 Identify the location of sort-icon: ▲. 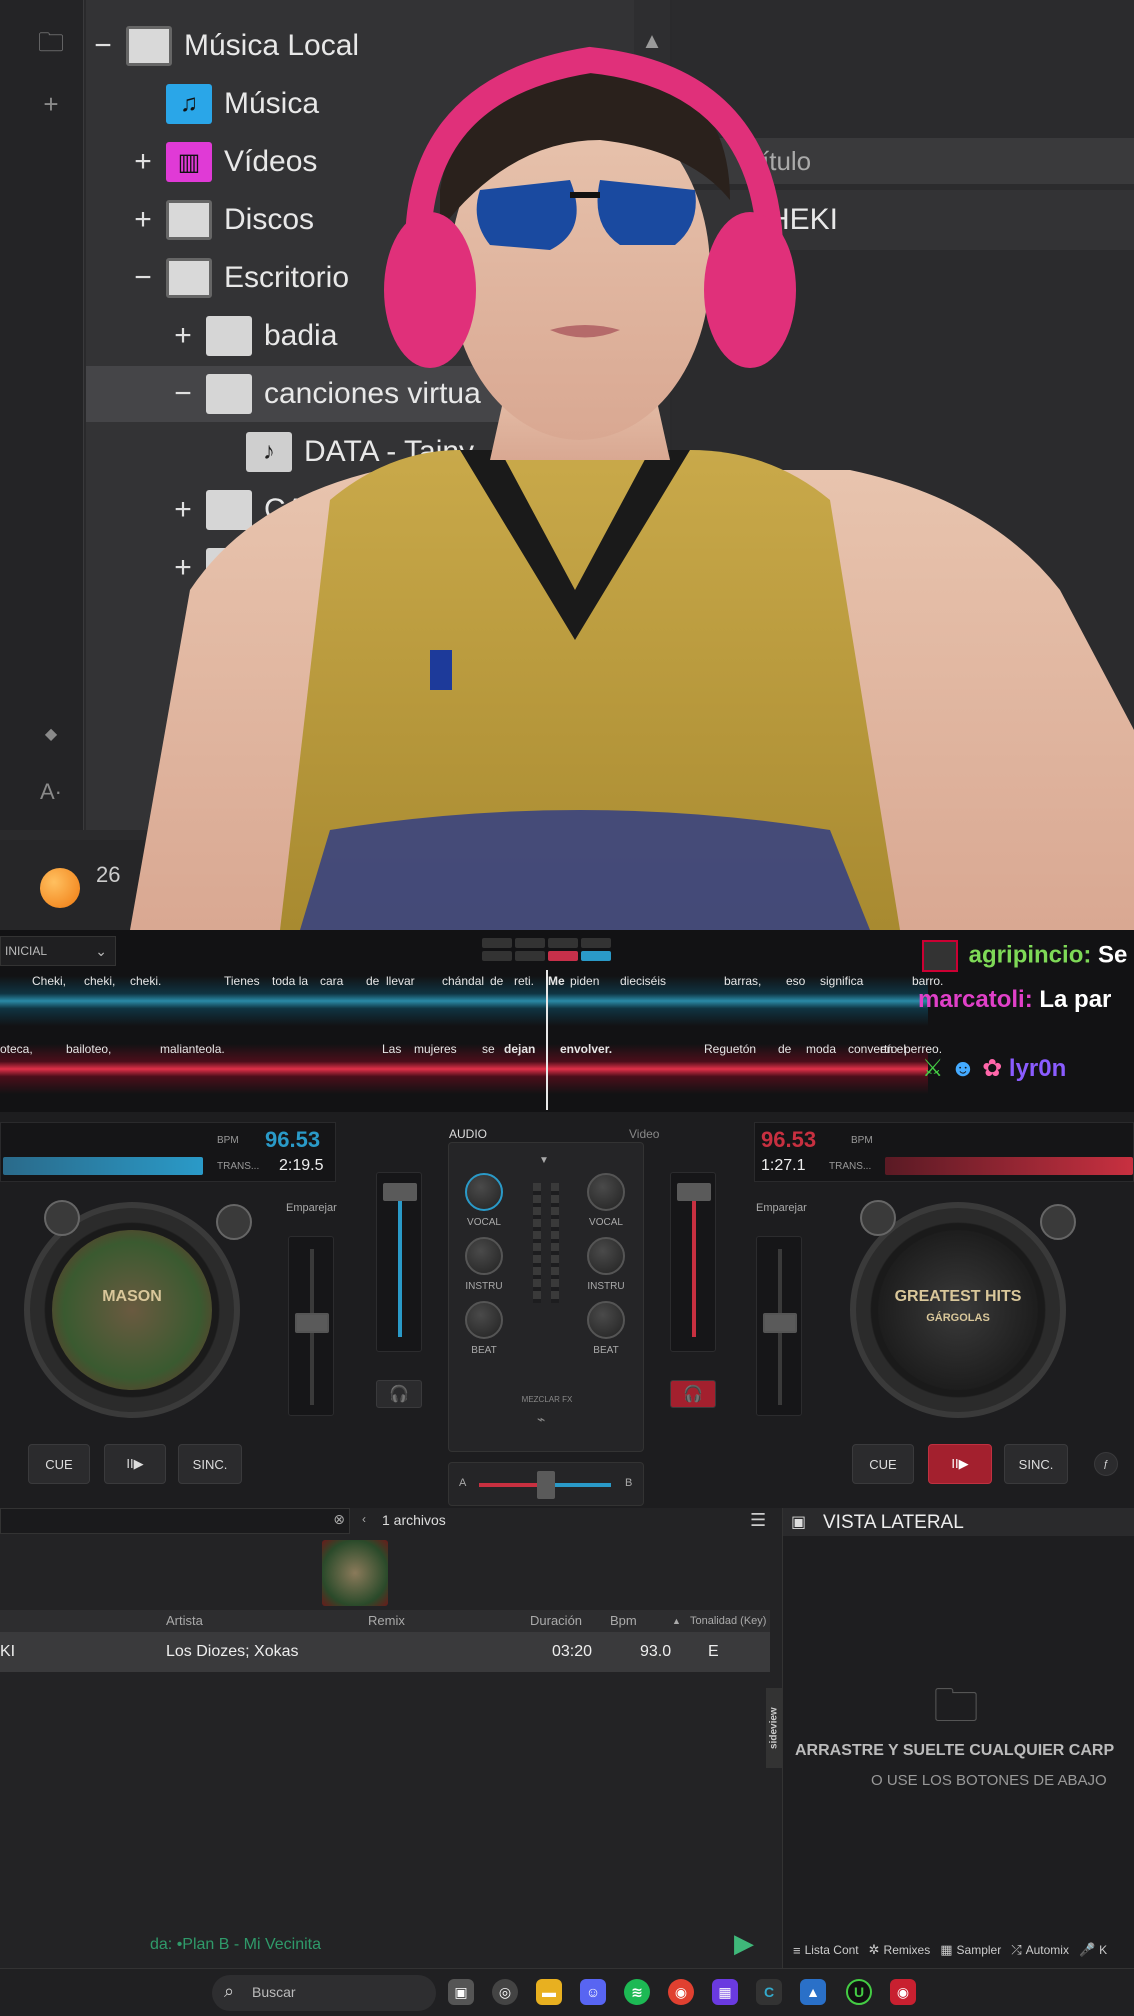
(676, 1621).